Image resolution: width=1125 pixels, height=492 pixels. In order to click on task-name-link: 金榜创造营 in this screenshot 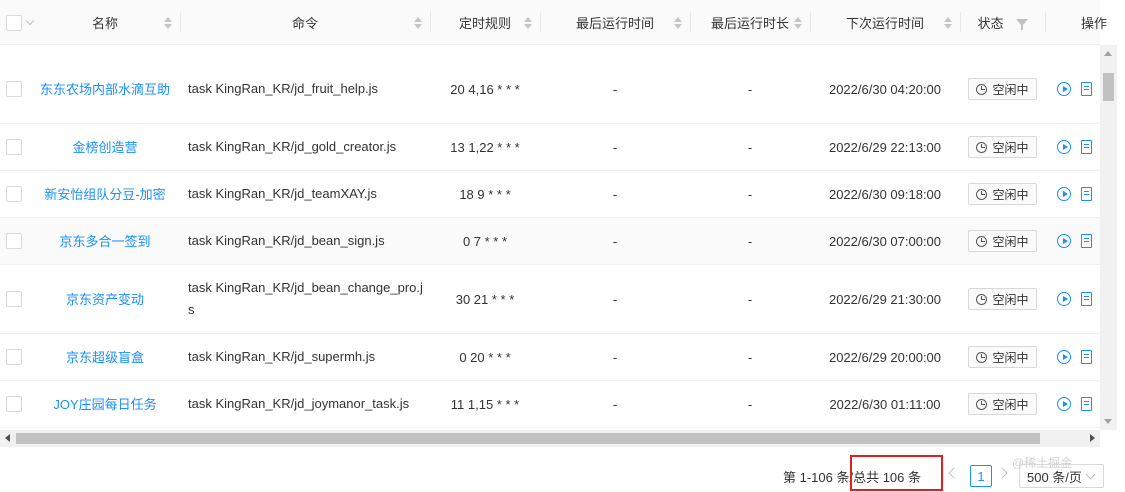, I will do `click(105, 147)`.